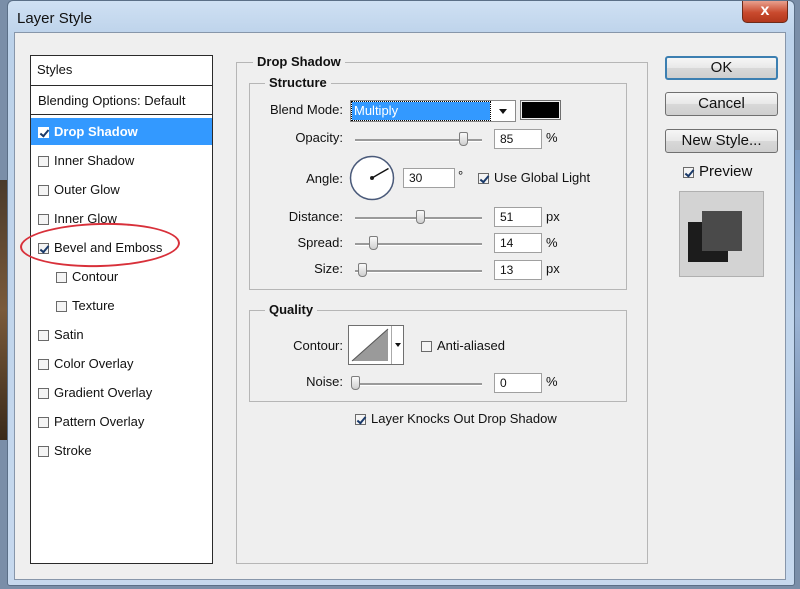  I want to click on use-global-light-checkbox, so click(483, 178).